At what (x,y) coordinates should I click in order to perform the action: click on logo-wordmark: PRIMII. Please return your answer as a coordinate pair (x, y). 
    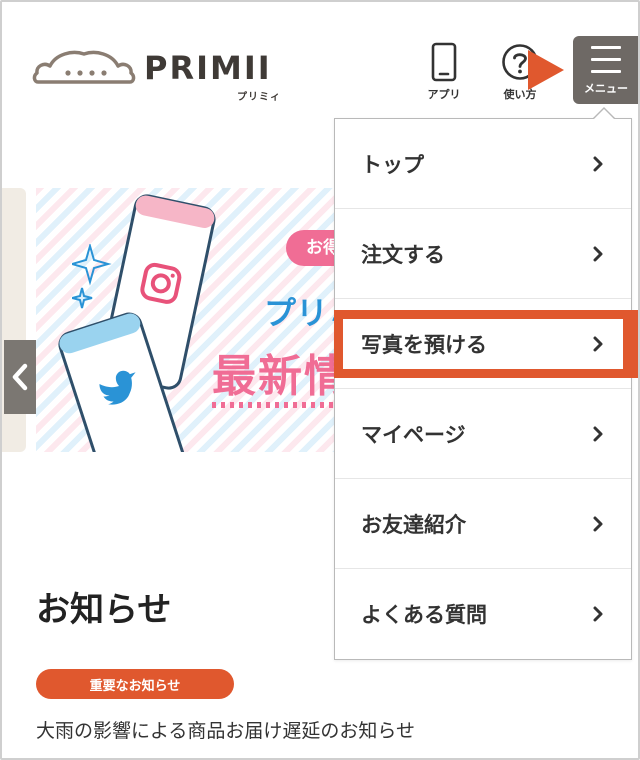
    Looking at the image, I should click on (208, 68).